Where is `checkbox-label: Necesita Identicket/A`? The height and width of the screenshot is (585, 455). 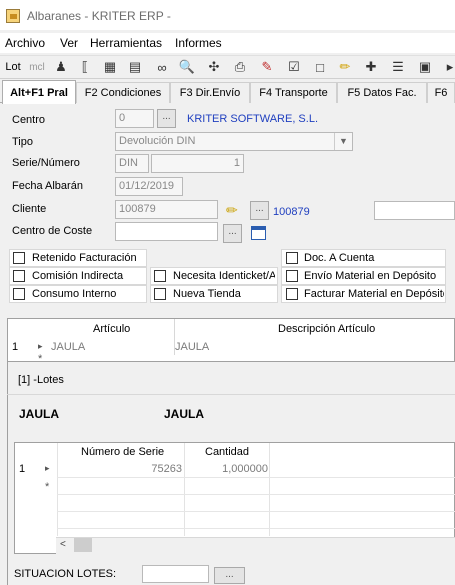
checkbox-label: Necesita Identicket/A is located at coordinates (224, 276).